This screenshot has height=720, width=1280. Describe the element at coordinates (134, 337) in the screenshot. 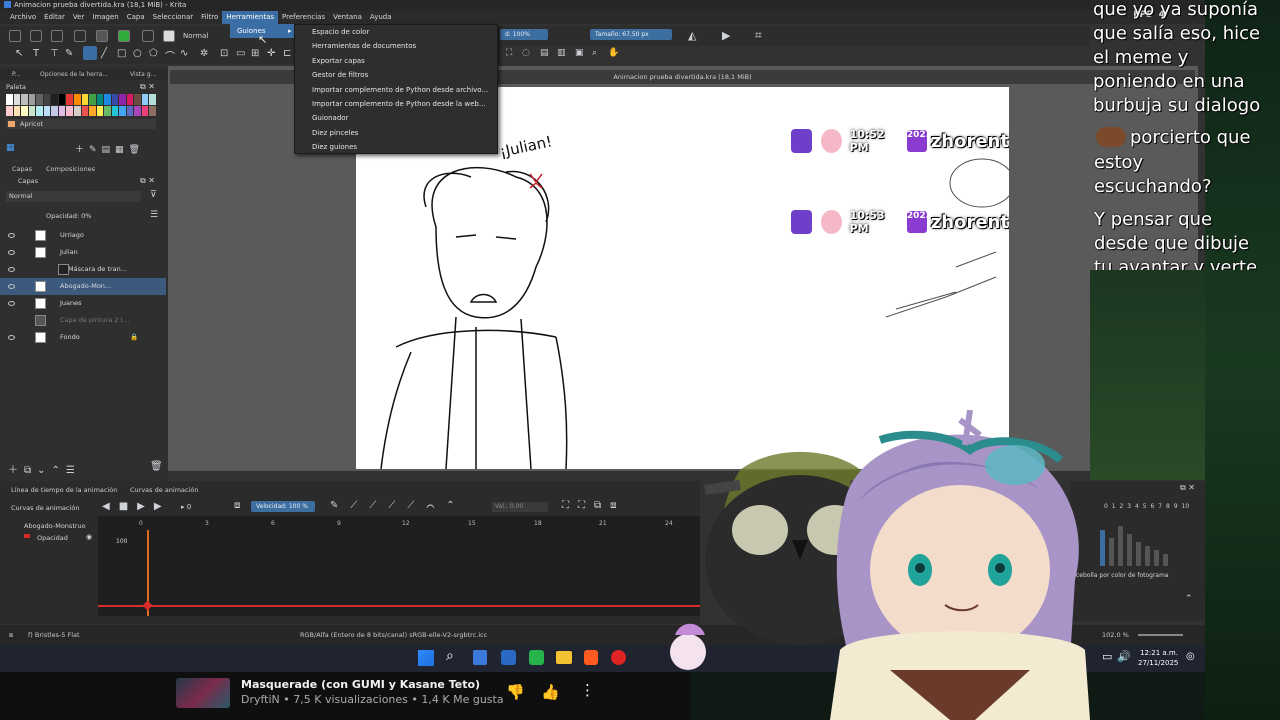

I see `lock-icon: 🔒` at that location.